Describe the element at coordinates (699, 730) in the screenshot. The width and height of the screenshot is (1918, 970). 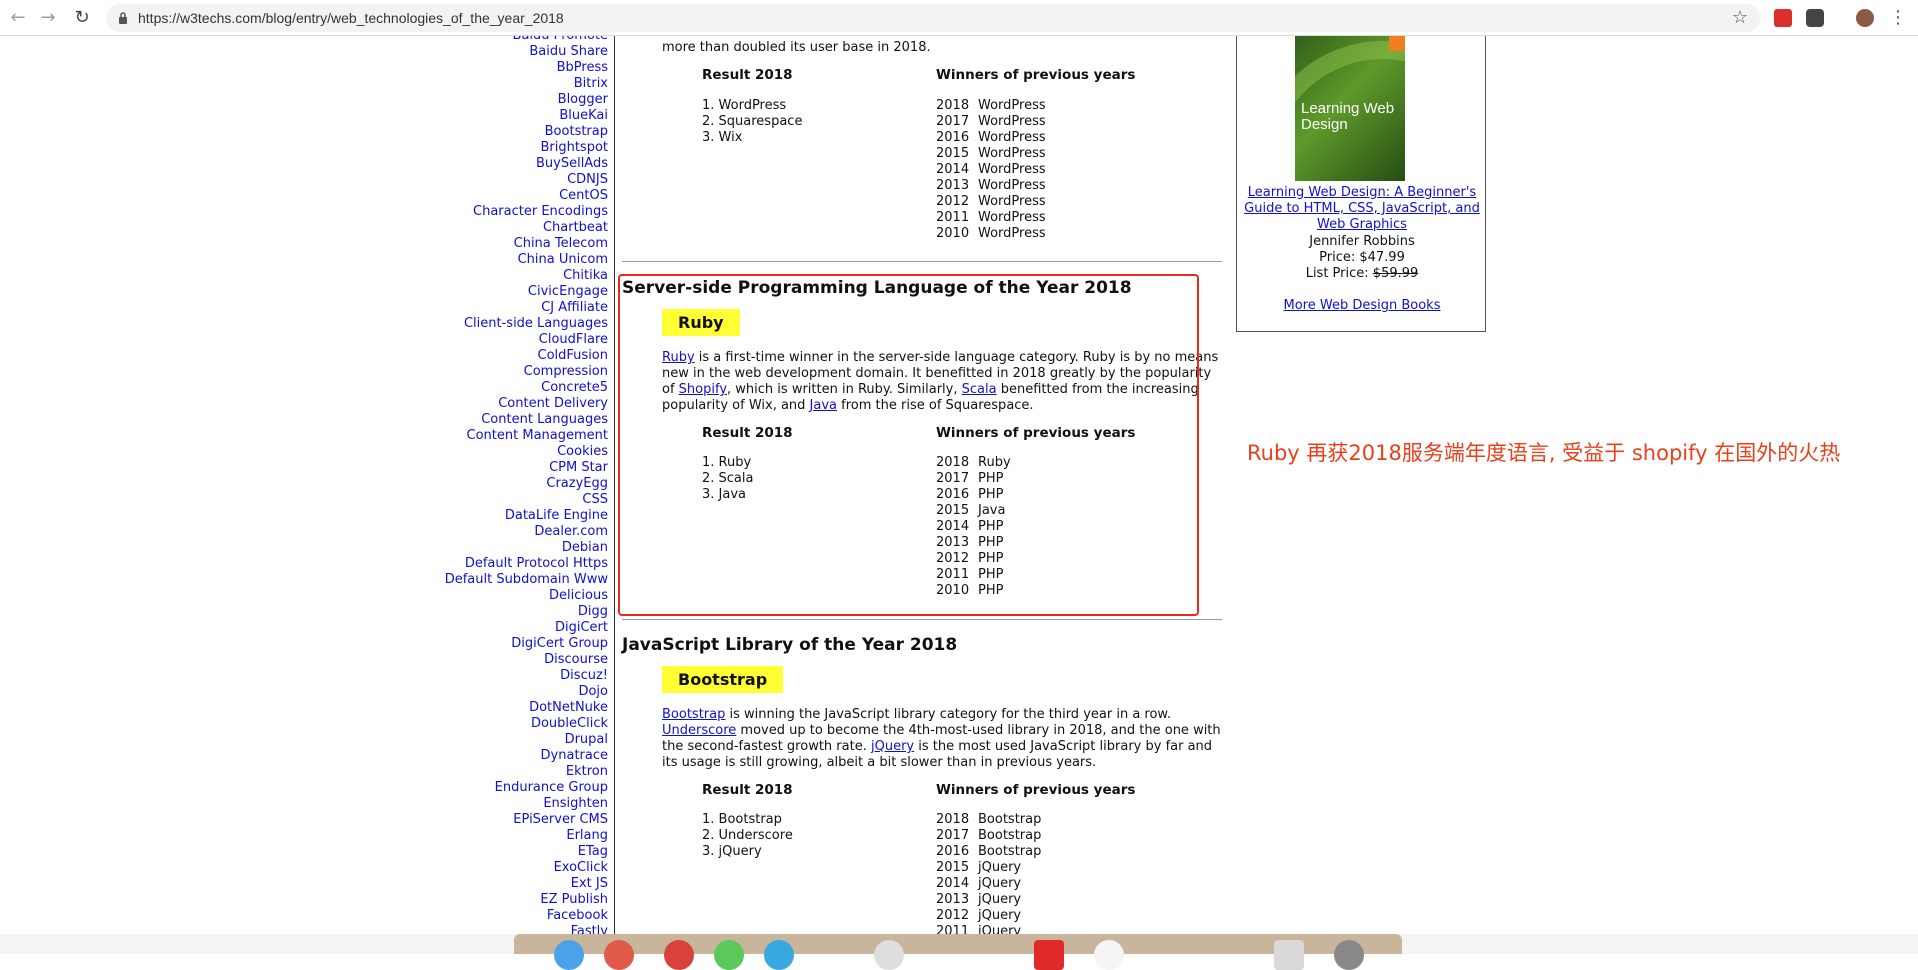
I see `underscore-link: Underscore` at that location.